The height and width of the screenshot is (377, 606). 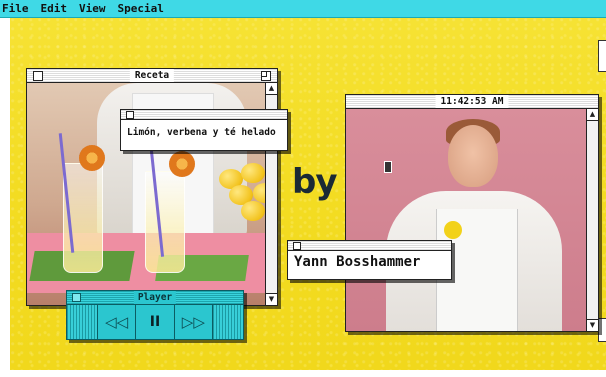 I want to click on video-scrollbar: ▲ ▼, so click(x=592, y=220).